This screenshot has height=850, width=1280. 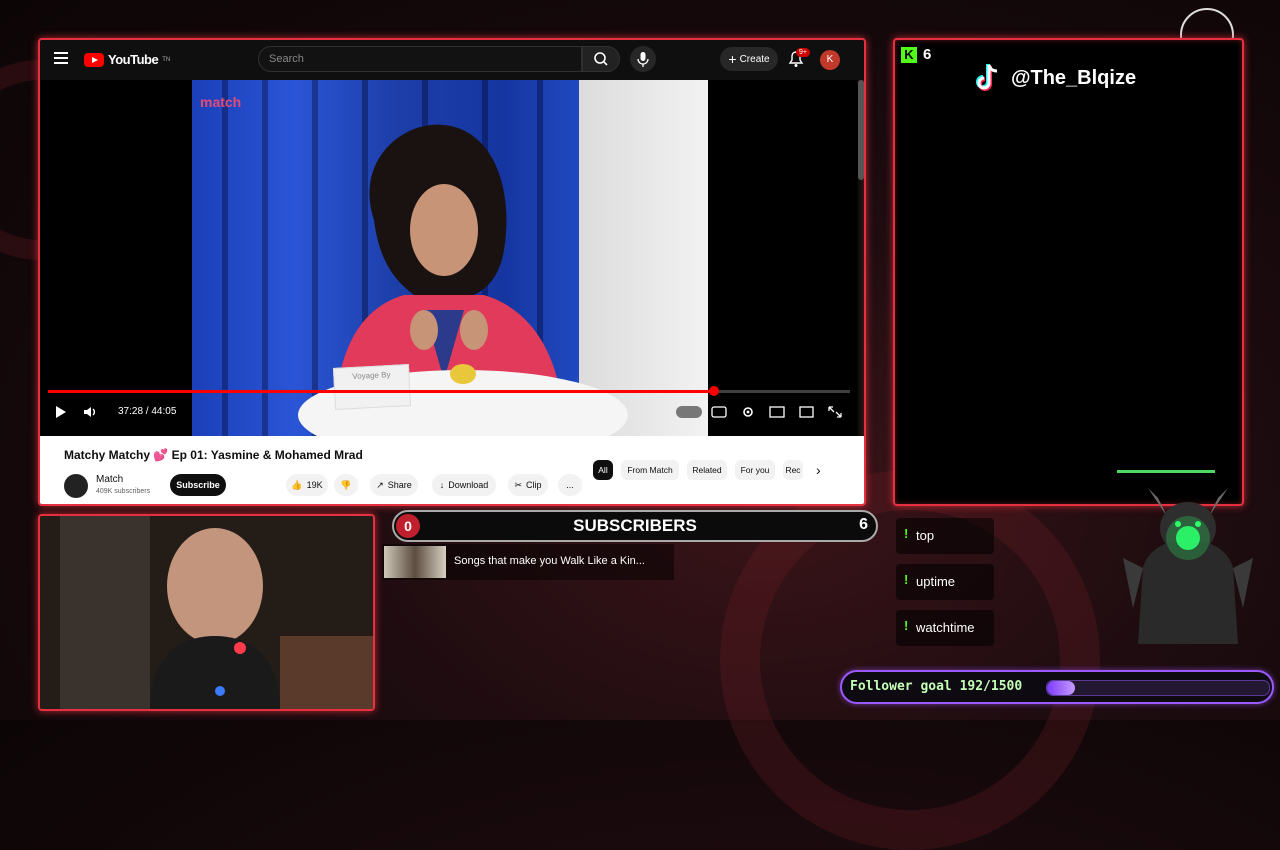 I want to click on follower-goal-fill, so click(x=1061, y=688).